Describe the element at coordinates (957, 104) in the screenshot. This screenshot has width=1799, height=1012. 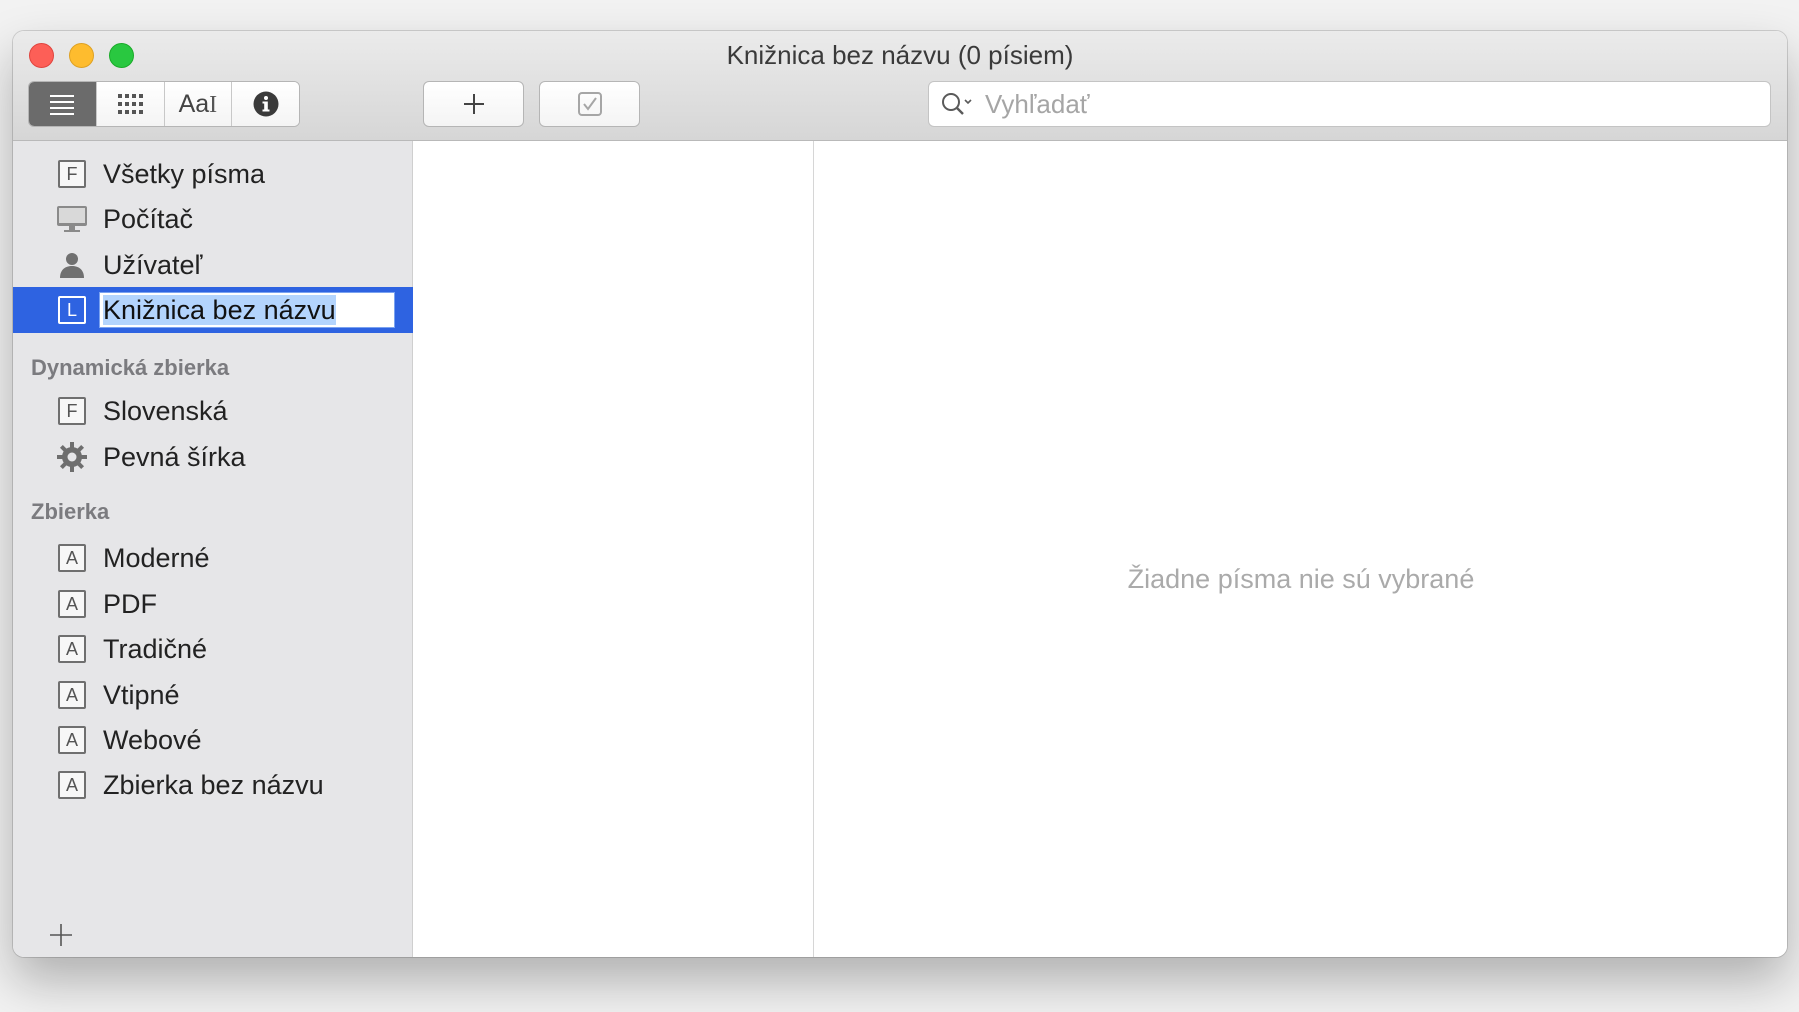
I see `search-icon` at that location.